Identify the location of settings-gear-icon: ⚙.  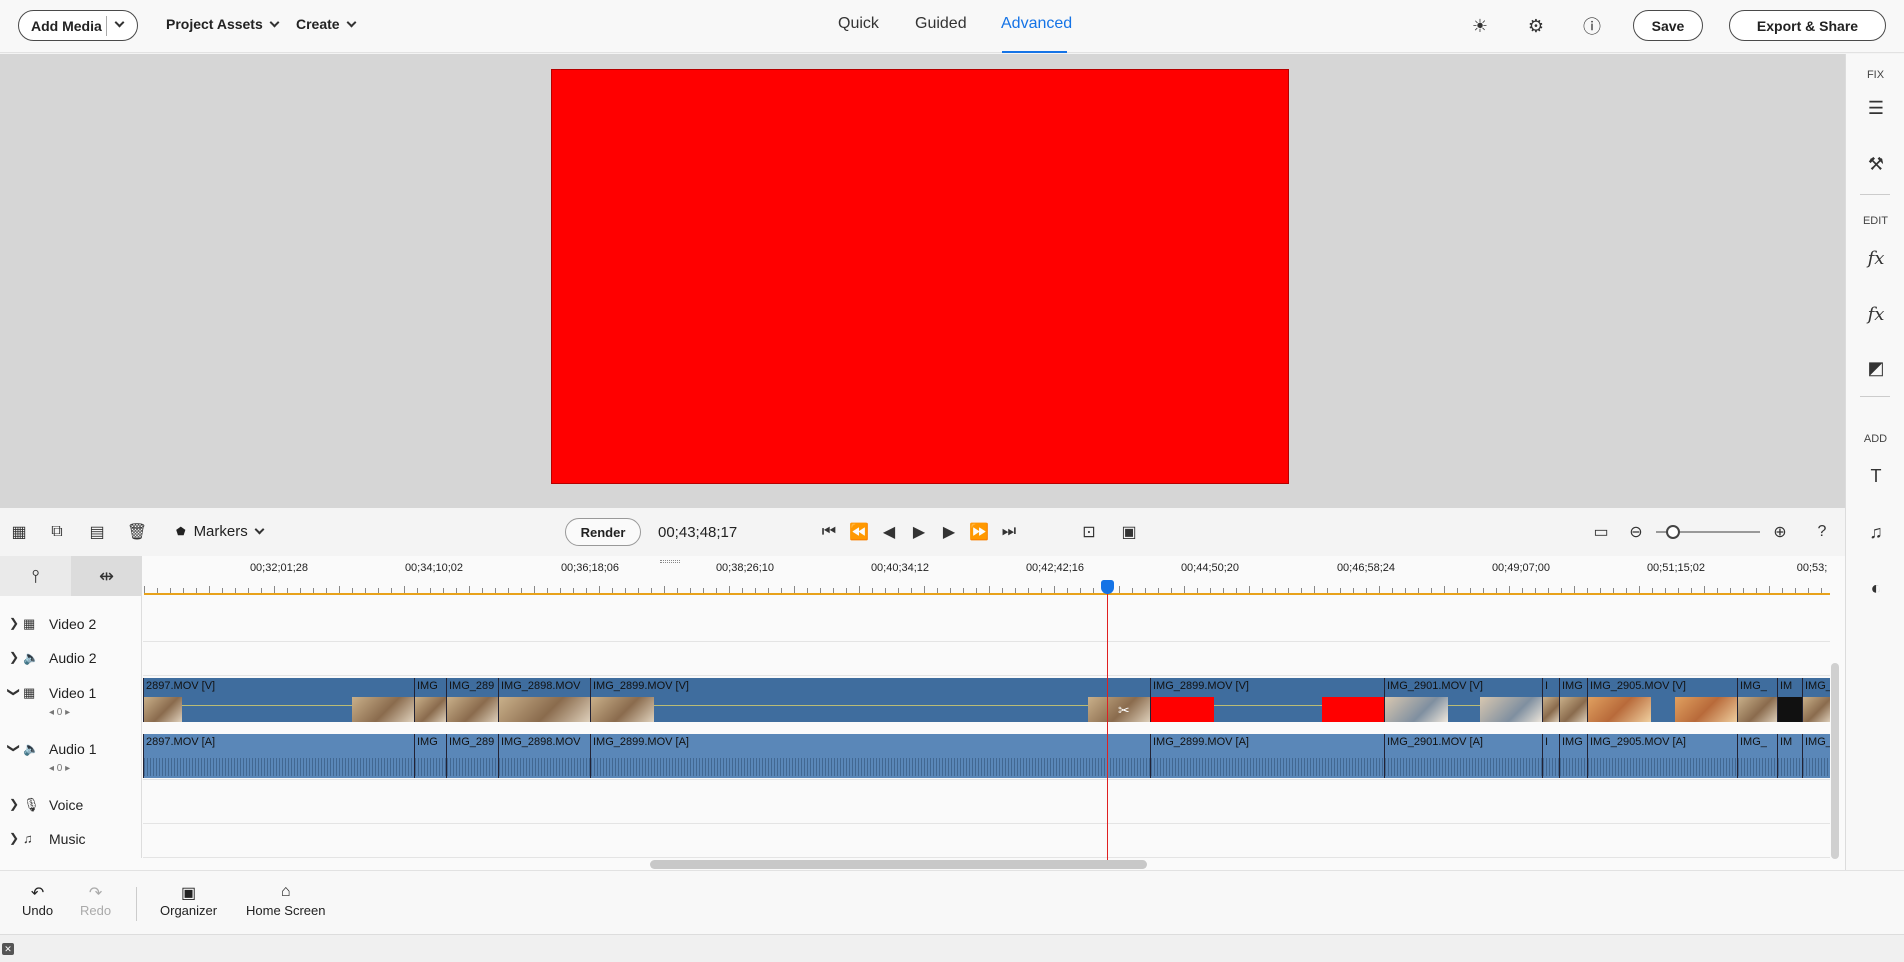
(1536, 26).